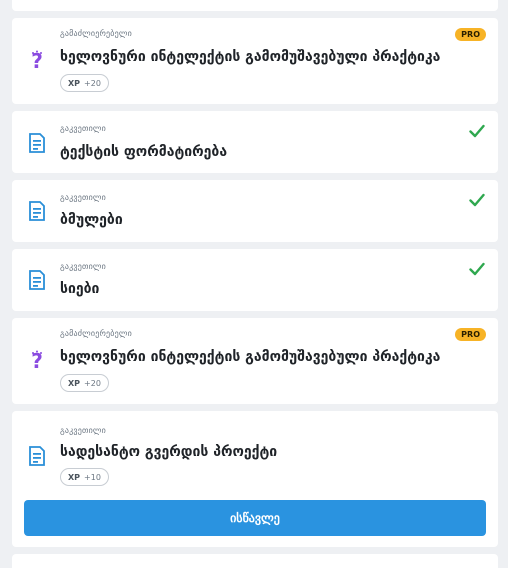  I want to click on learn-button: ისწავლე, so click(255, 518).